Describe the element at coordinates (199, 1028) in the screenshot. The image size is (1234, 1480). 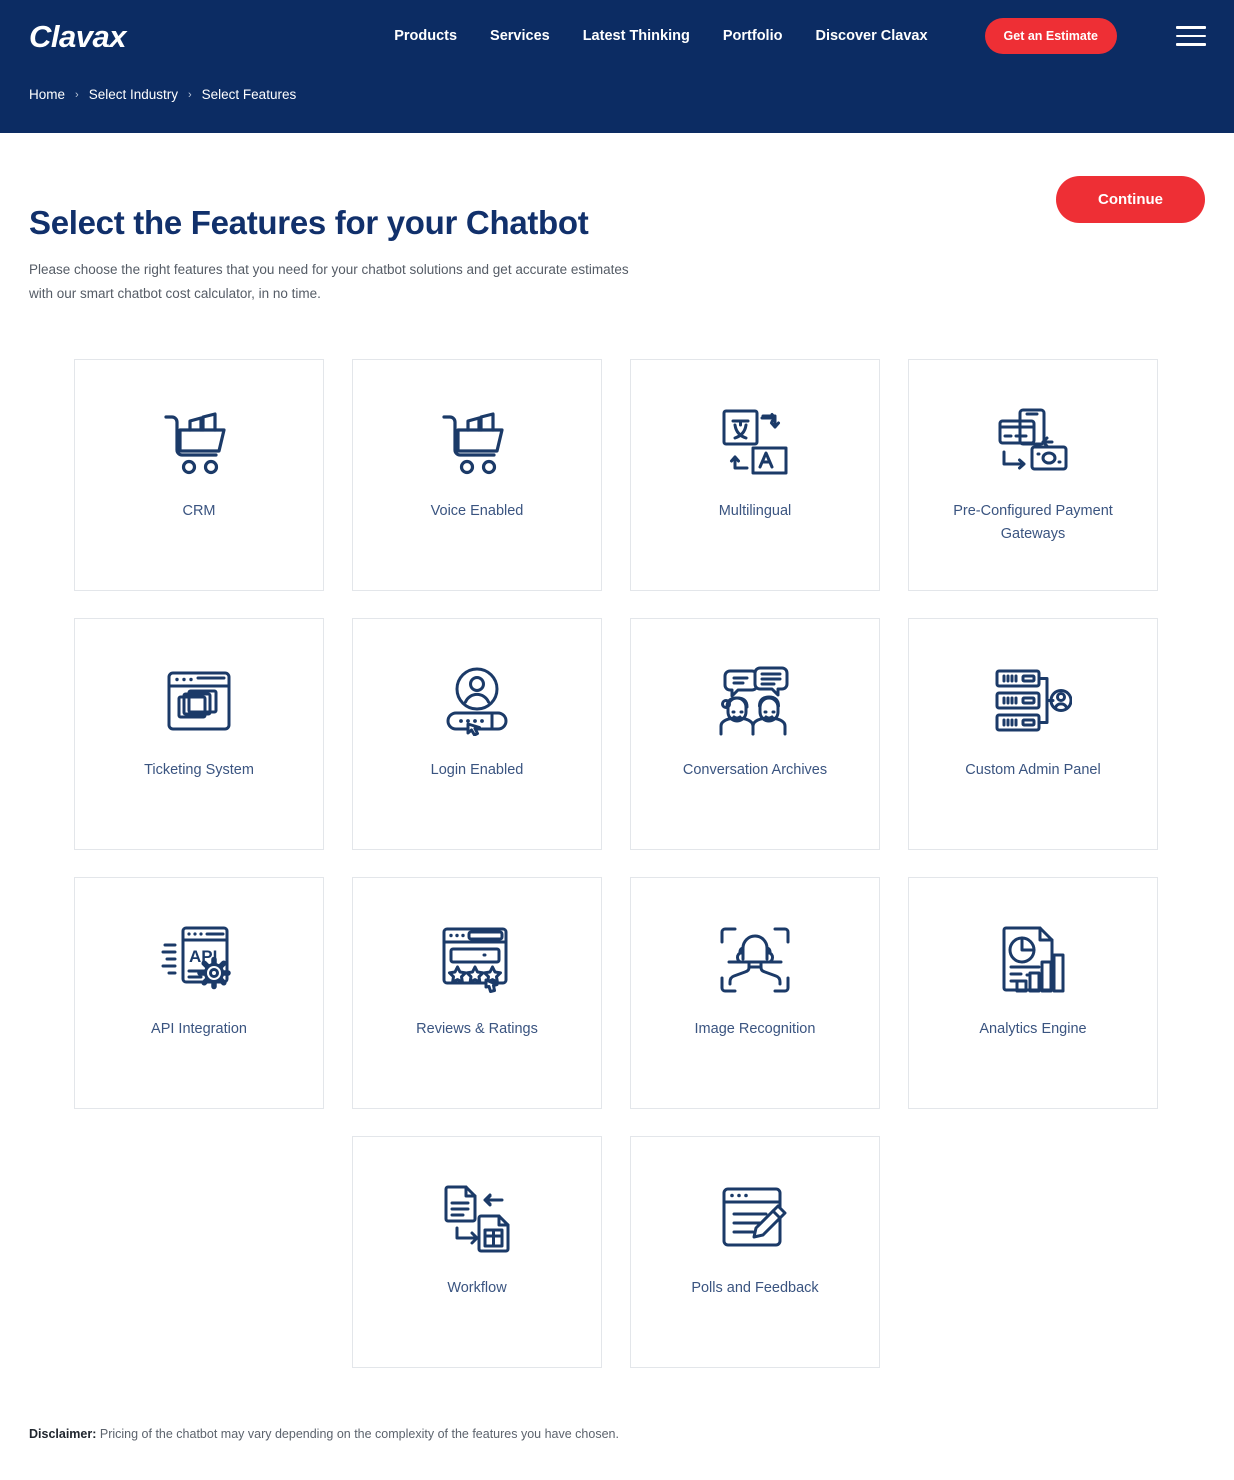
I see `feature-label: API Integration` at that location.